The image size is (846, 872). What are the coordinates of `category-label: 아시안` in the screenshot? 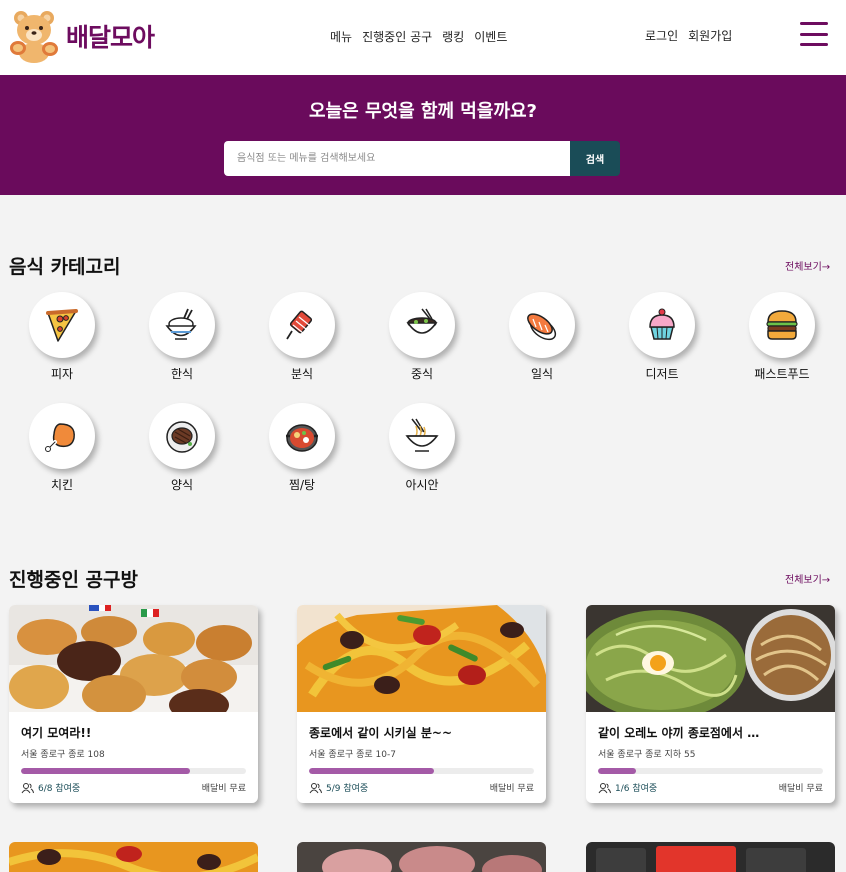 It's located at (422, 485).